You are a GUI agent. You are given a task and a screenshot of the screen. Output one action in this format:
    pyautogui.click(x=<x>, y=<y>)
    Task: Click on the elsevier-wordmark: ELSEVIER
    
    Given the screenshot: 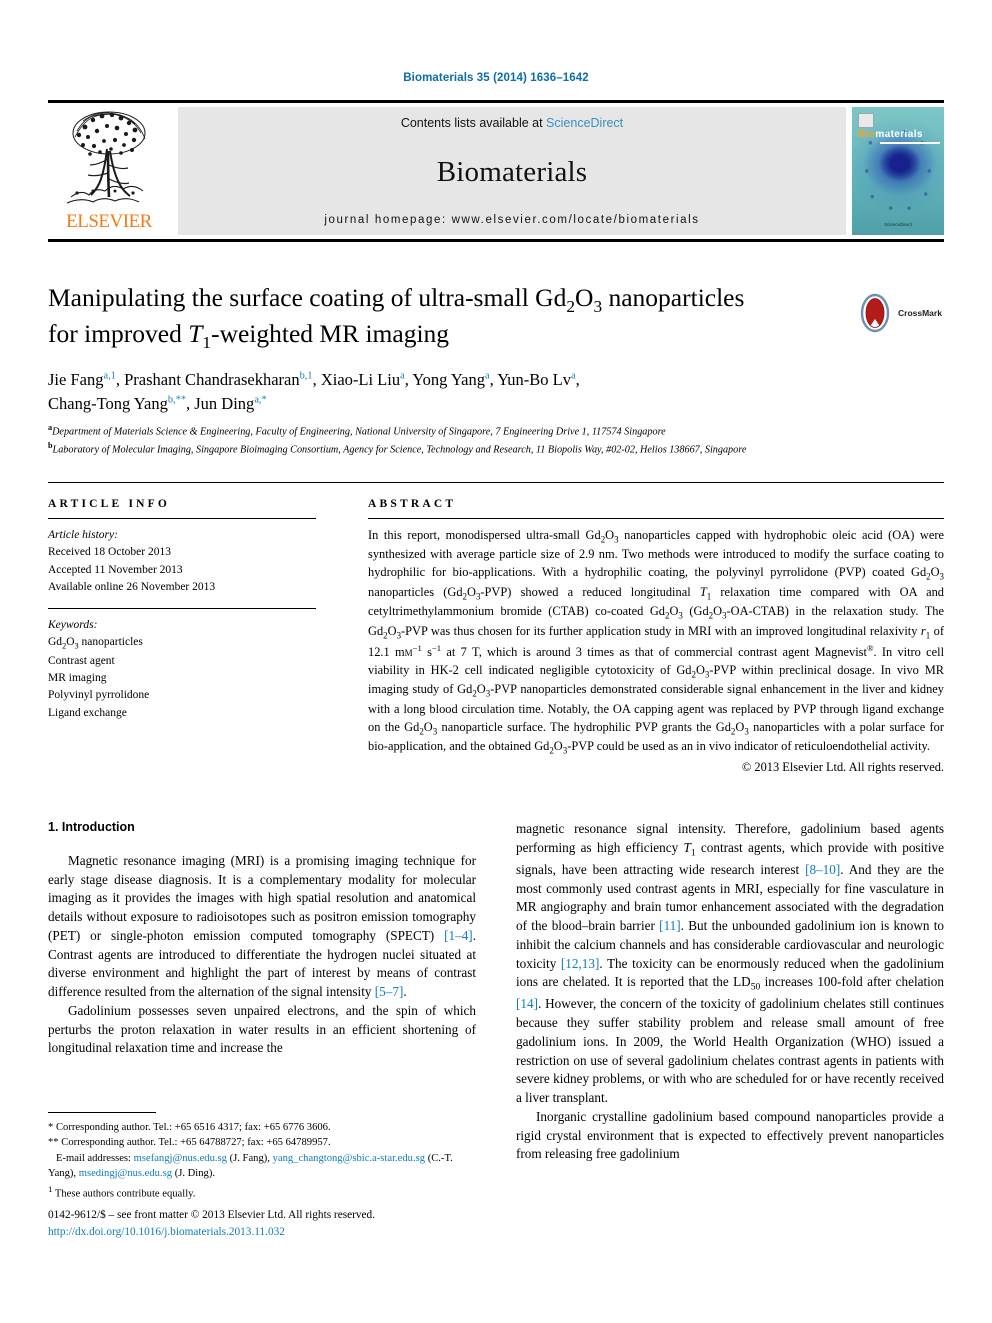 What is the action you would take?
    pyautogui.click(x=109, y=221)
    